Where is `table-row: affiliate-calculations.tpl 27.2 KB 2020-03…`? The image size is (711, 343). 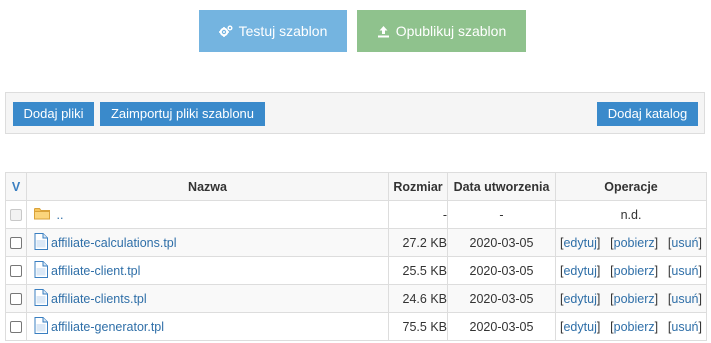 table-row: affiliate-calculations.tpl 27.2 KB 2020-03… is located at coordinates (356, 242).